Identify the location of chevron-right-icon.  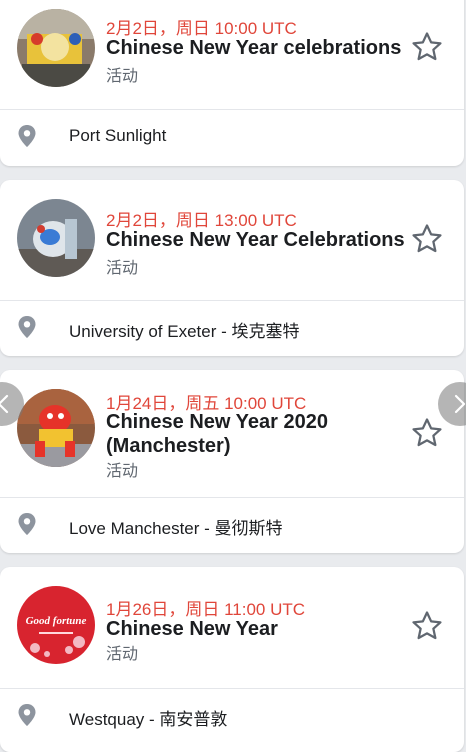
(460, 404).